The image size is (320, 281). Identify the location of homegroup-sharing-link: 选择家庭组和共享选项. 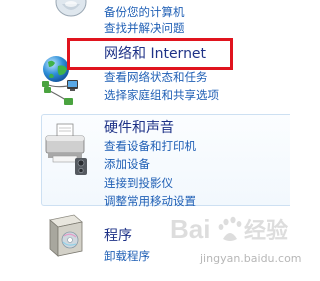
(161, 95).